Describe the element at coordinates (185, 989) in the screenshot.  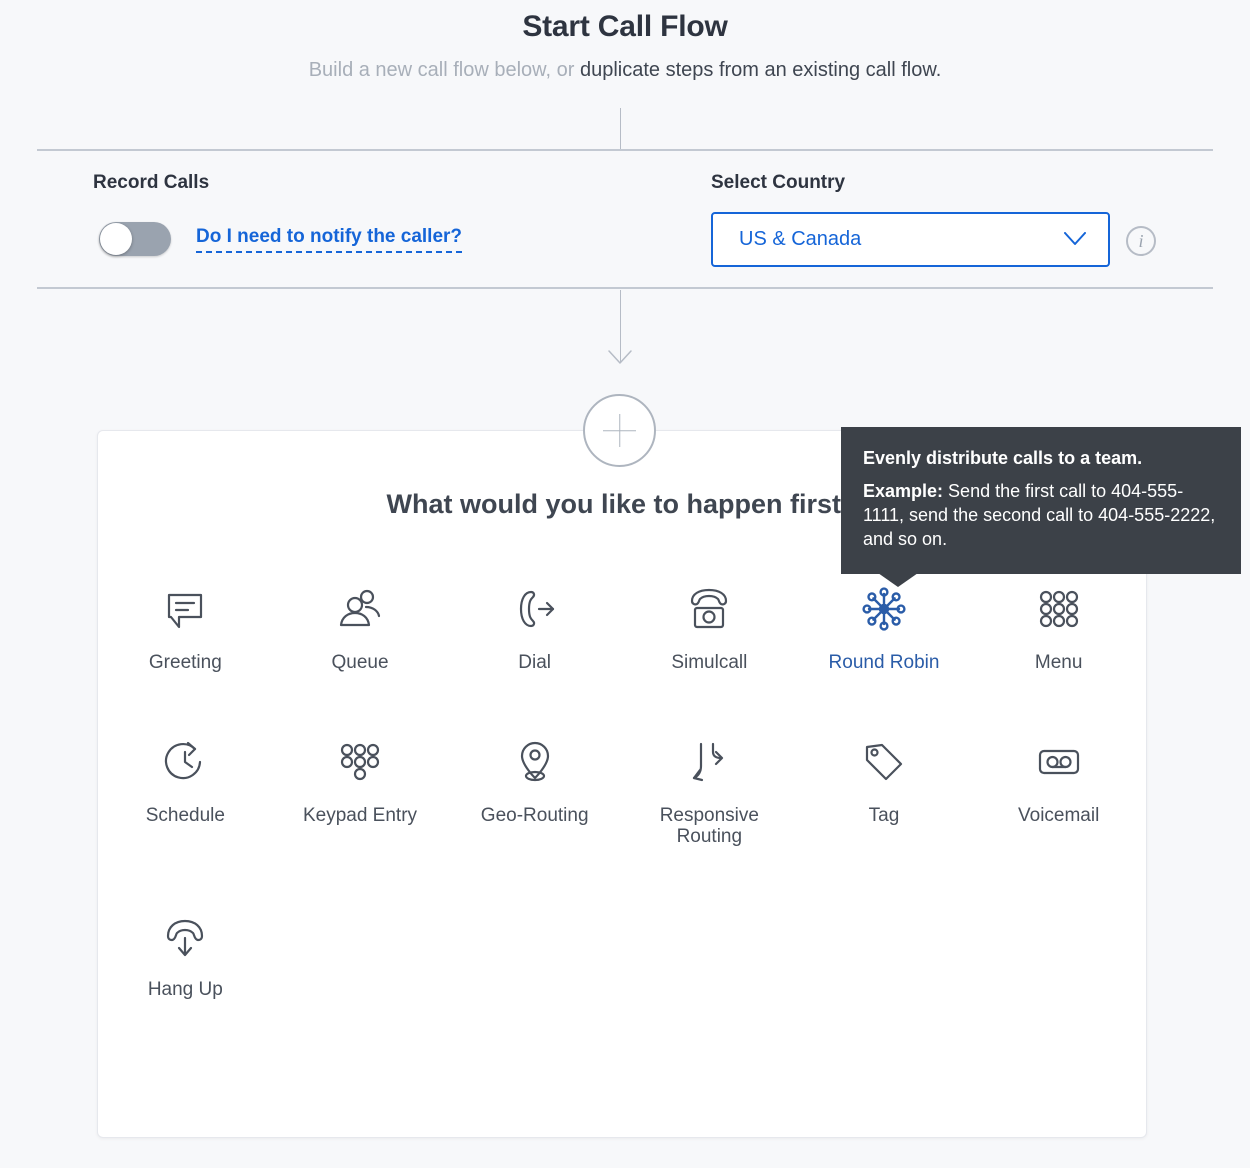
I see `option-label: Hang Up` at that location.